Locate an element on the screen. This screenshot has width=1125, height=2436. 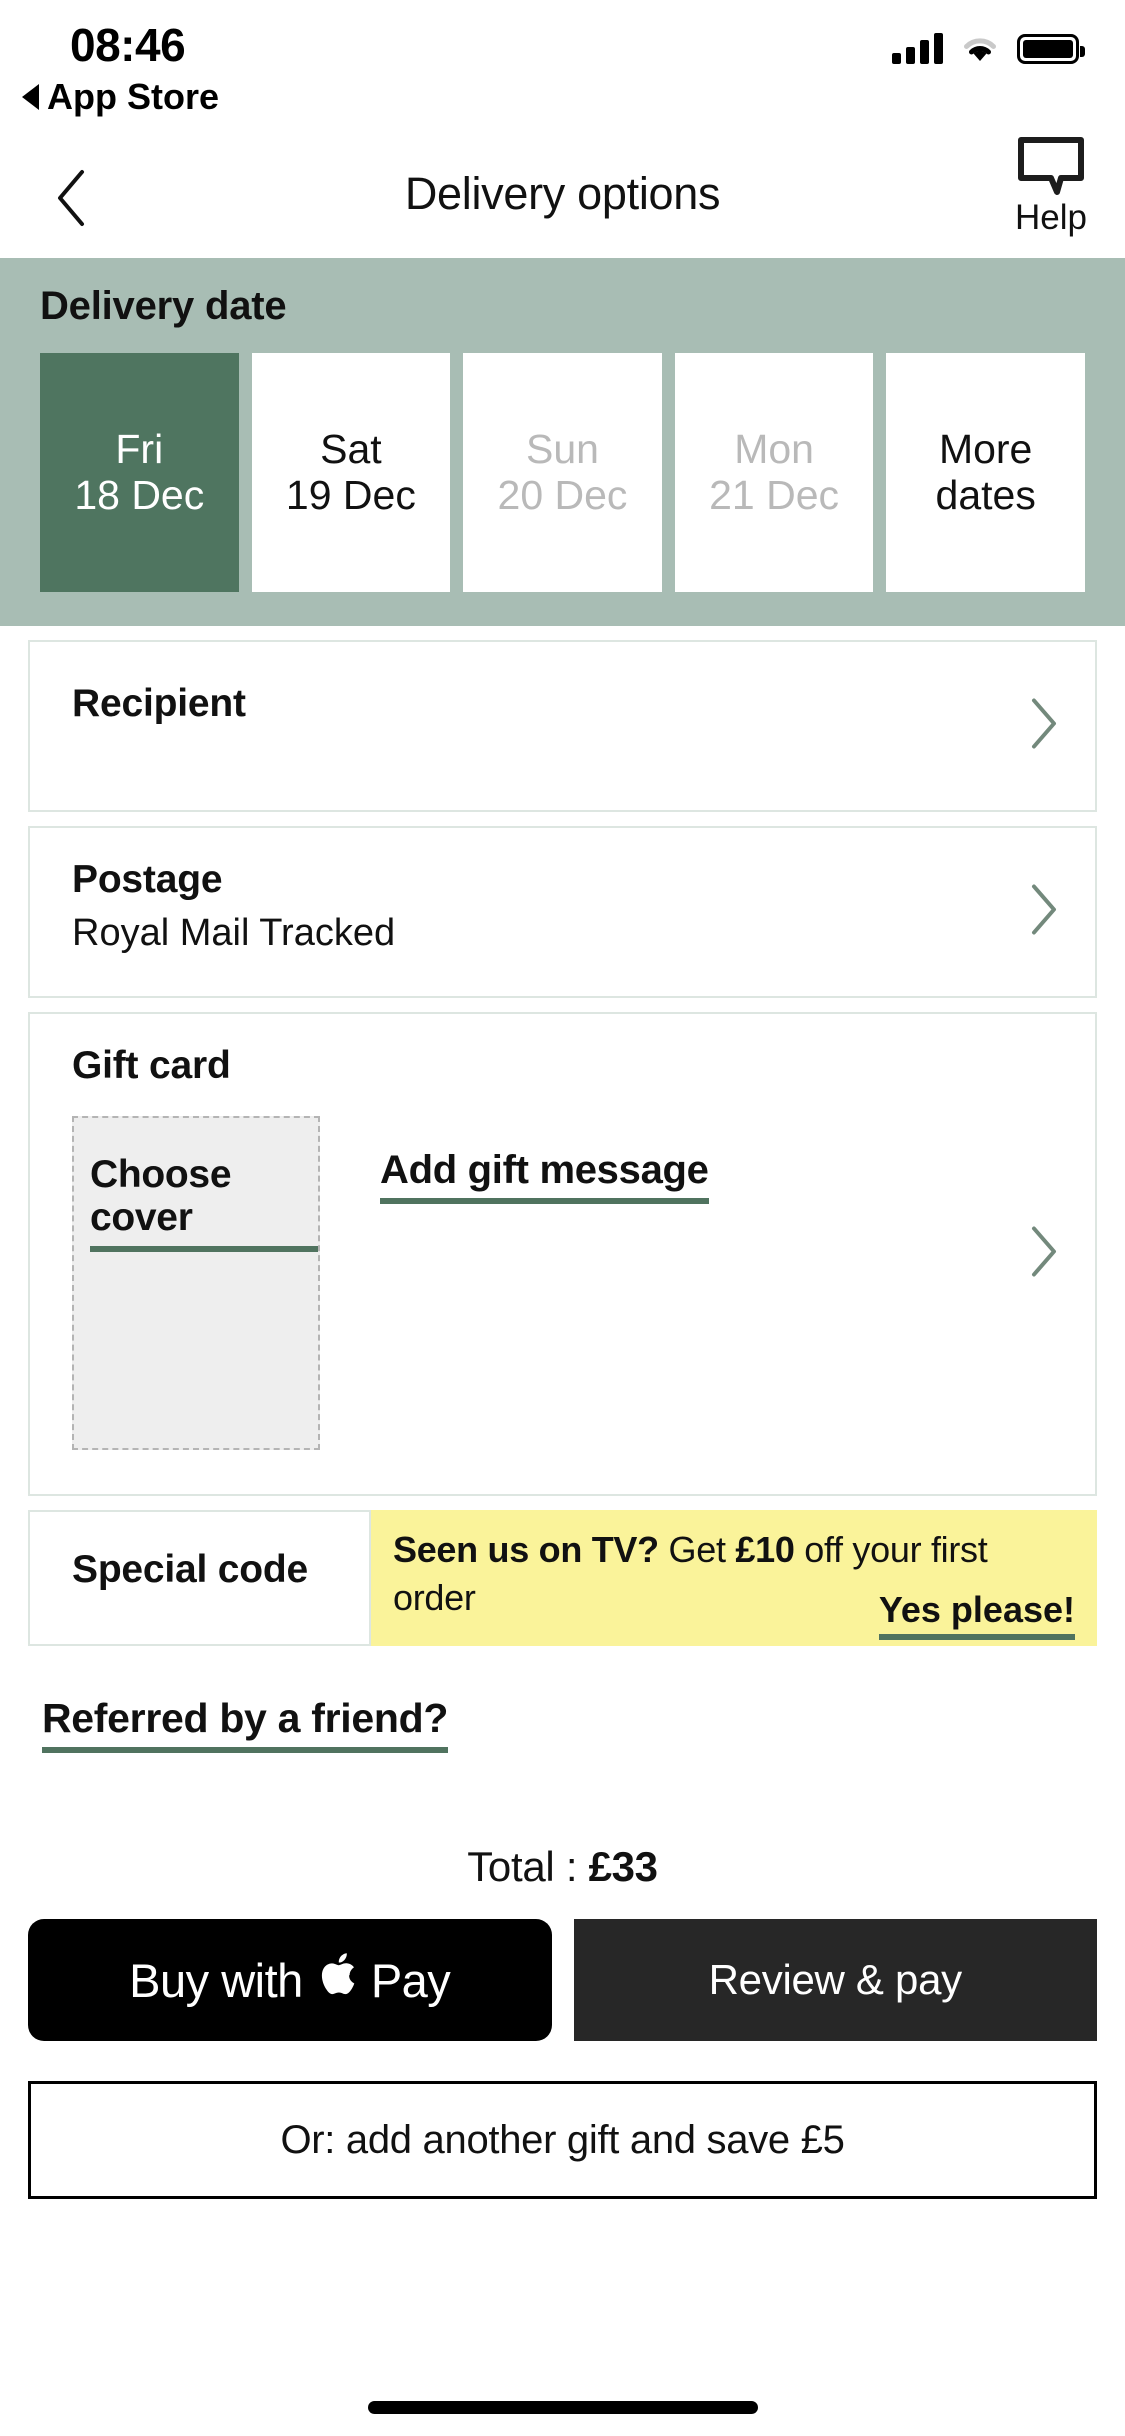
special-code-field: Special code is located at coordinates (199, 1578).